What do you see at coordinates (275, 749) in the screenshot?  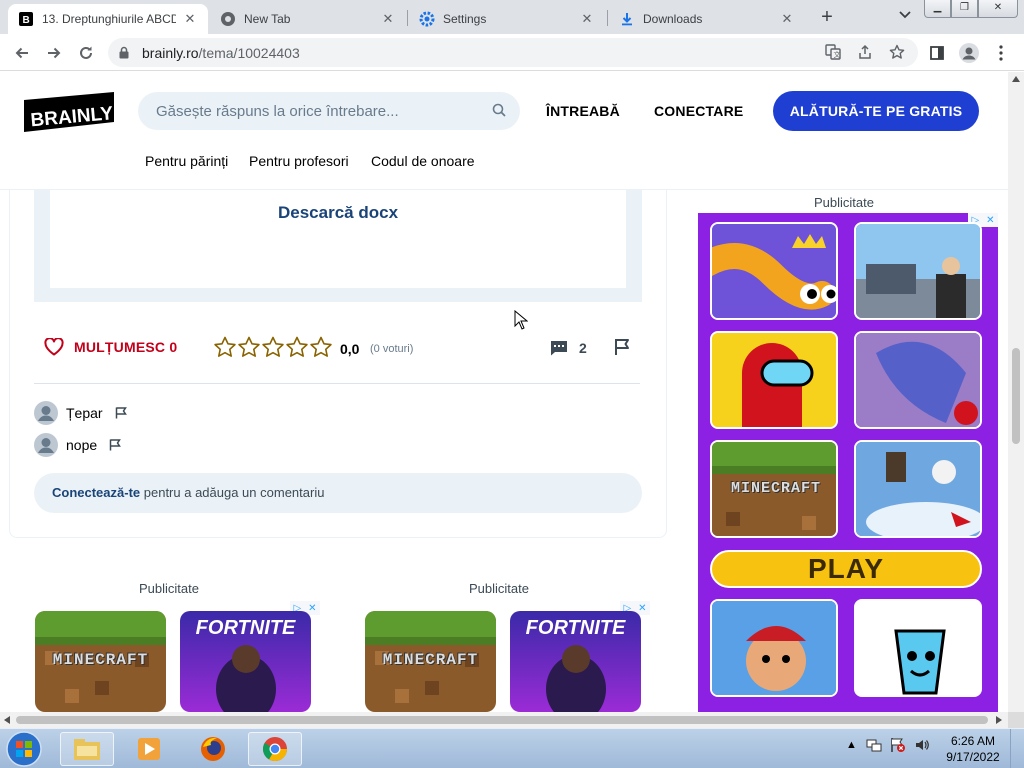 I see `chrome-taskbar-icon` at bounding box center [275, 749].